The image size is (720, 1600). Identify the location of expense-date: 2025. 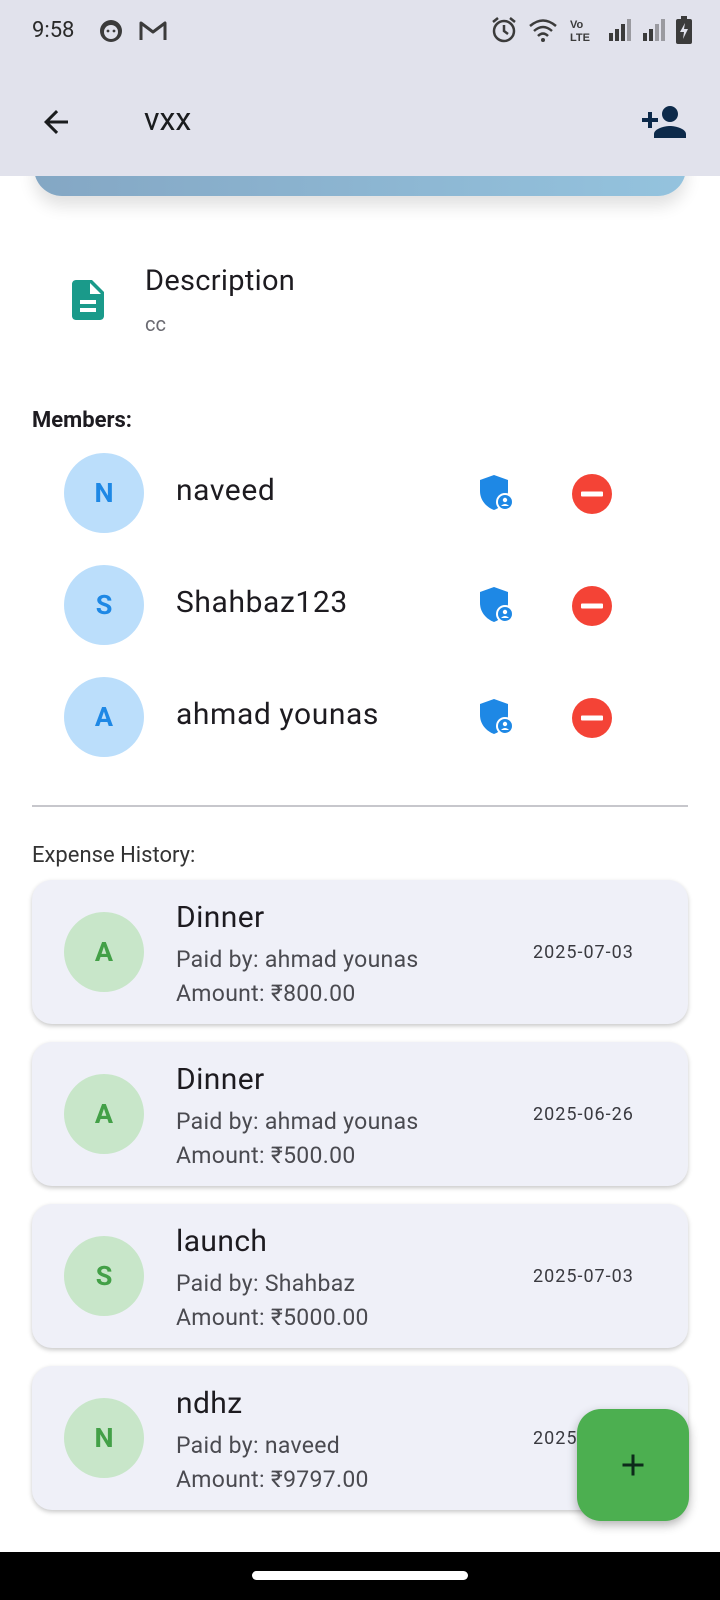
(555, 1438).